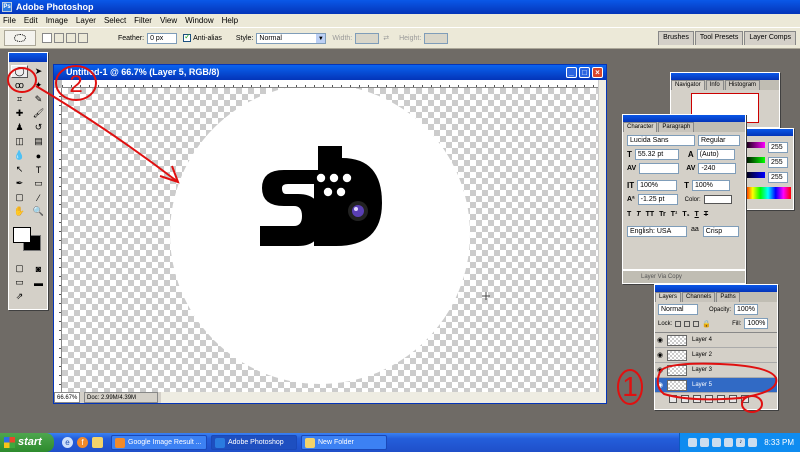 The image size is (800, 452). What do you see at coordinates (20, 38) in the screenshot?
I see `tool-preset-picker` at bounding box center [20, 38].